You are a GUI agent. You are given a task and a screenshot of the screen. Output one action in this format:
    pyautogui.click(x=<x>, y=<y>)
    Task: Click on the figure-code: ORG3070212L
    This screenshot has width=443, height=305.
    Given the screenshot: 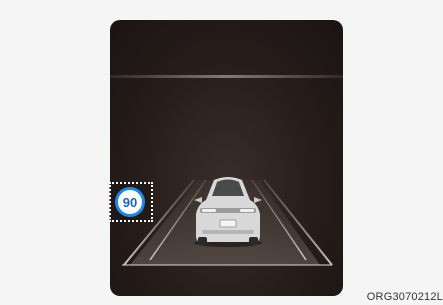 What is the action you would take?
    pyautogui.click(x=404, y=297)
    